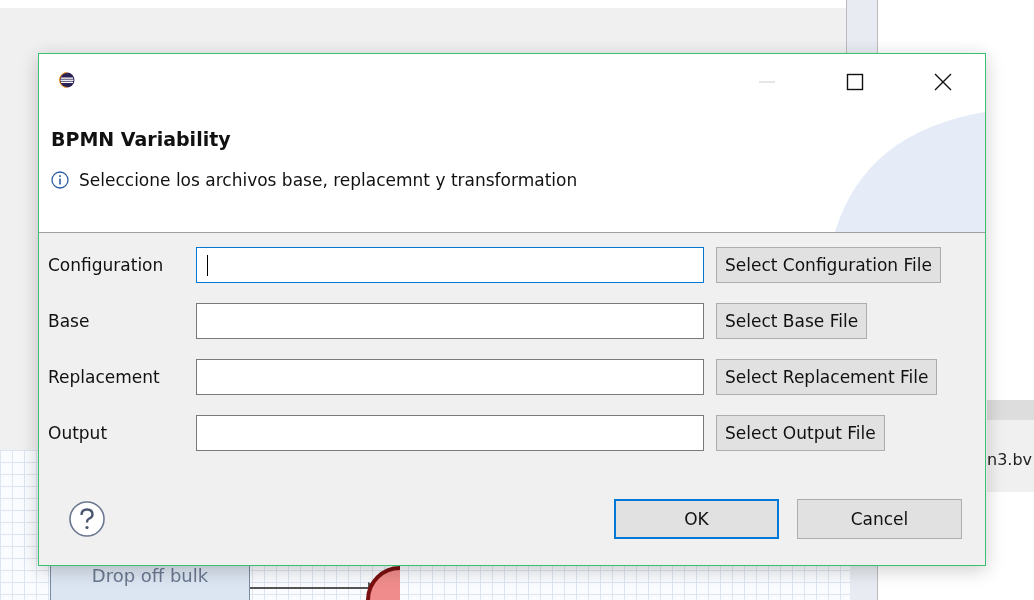 Image resolution: width=1034 pixels, height=600 pixels. Describe the element at coordinates (78, 433) in the screenshot. I see `field-label: Output` at that location.